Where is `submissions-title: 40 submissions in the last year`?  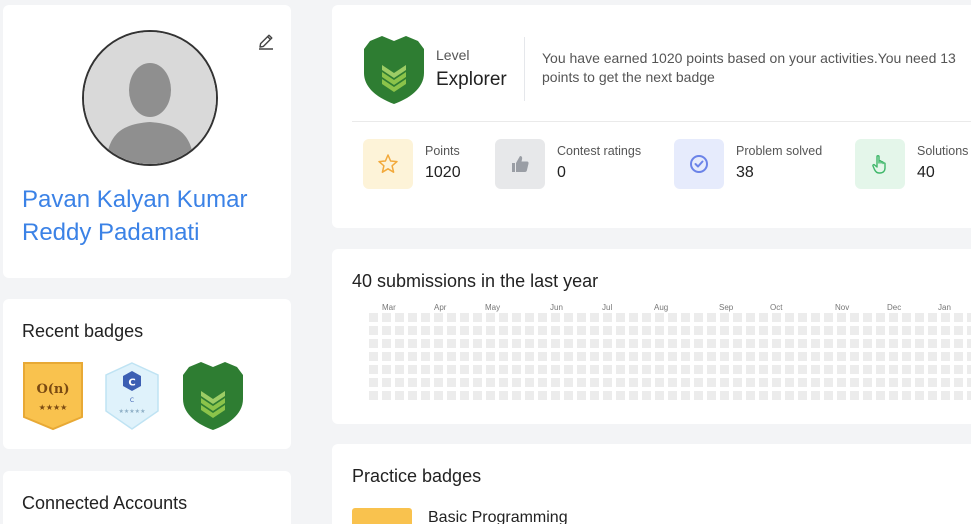
submissions-title: 40 submissions in the last year is located at coordinates (475, 281).